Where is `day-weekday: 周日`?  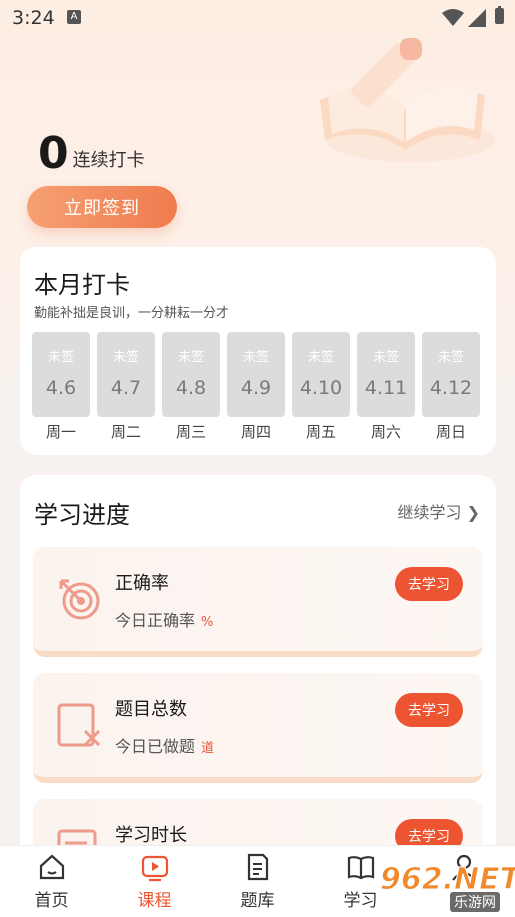
day-weekday: 周日 is located at coordinates (450, 432).